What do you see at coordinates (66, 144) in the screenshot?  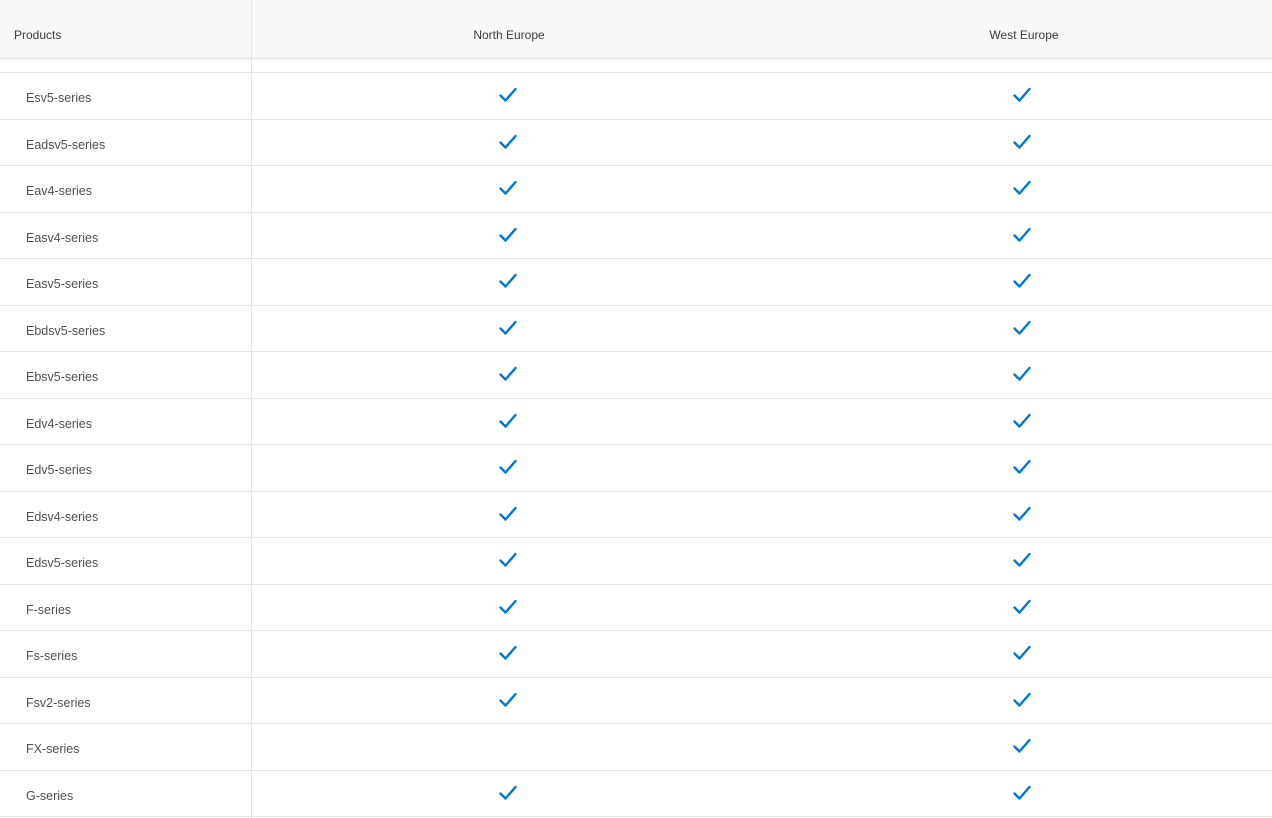 I see `product-name: Eadsv5-series` at bounding box center [66, 144].